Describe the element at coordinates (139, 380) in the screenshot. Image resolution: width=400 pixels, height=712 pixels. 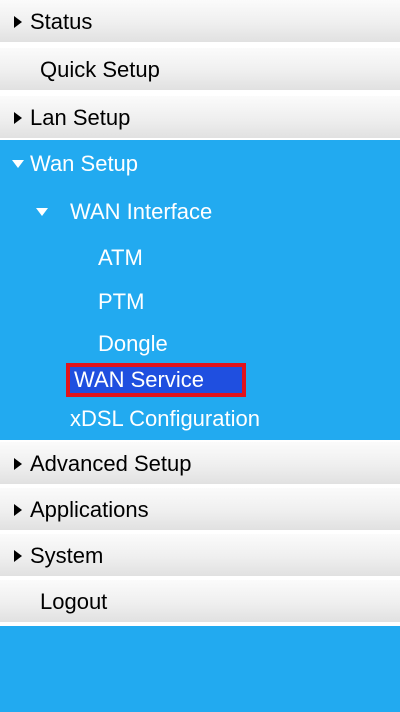
I see `menu-item-wan-service: WAN Service` at that location.